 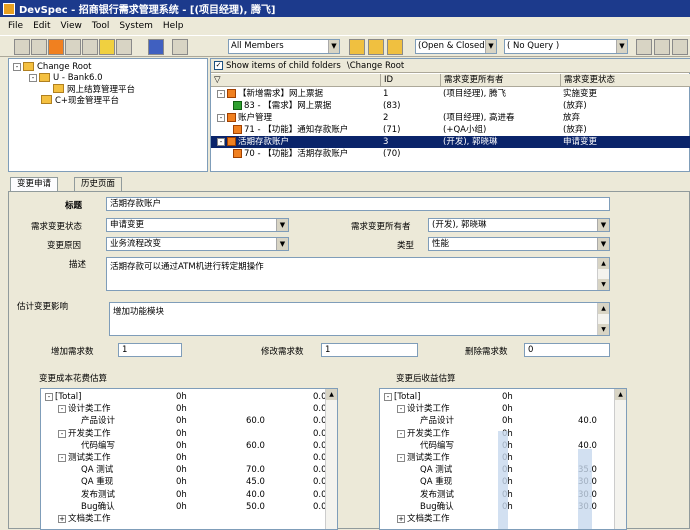 I want to click on user-add-icon, so click(x=357, y=47).